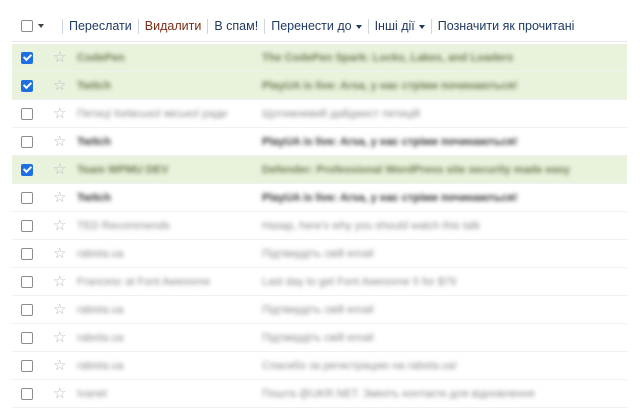 Image resolution: width=640 pixels, height=408 pixels. What do you see at coordinates (421, 26) in the screenshot?
I see `other-actions-caret-icon` at bounding box center [421, 26].